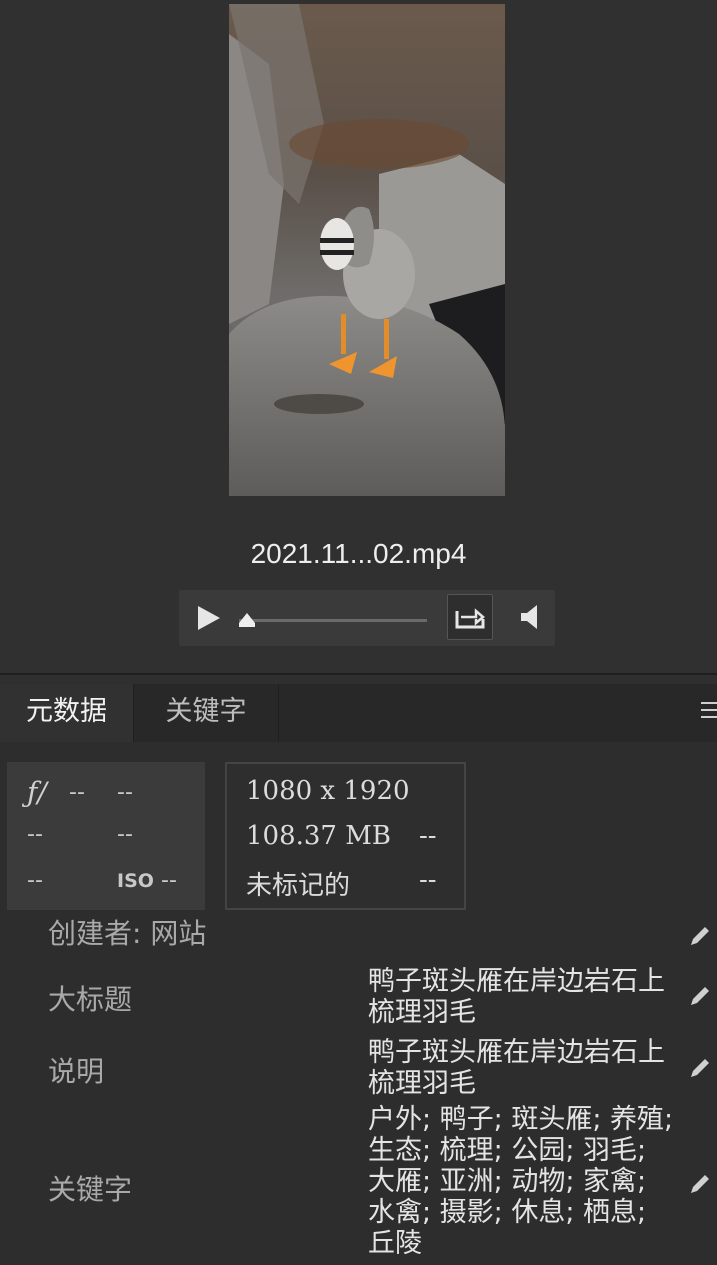 This screenshot has width=717, height=1265. What do you see at coordinates (247, 625) in the screenshot?
I see `scrub-handle-base` at bounding box center [247, 625].